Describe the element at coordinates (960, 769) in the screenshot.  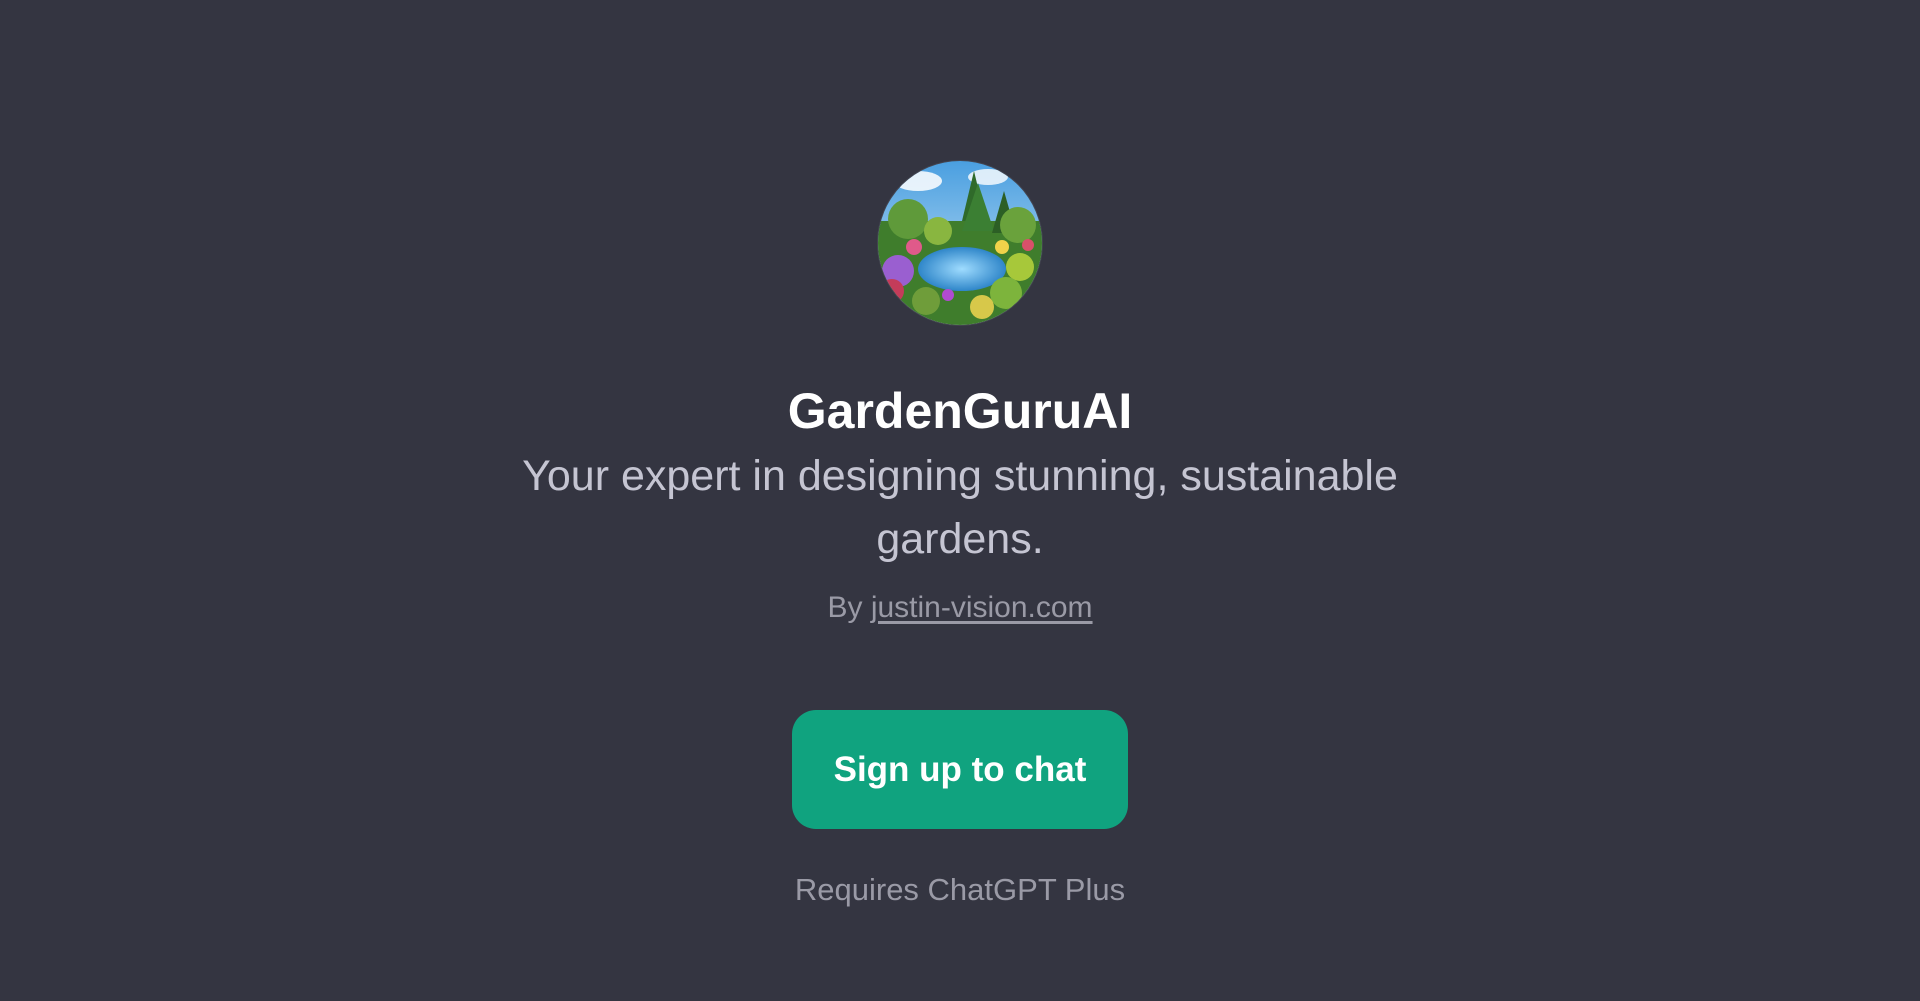
I see `signup-button: Sign up to chat` at that location.